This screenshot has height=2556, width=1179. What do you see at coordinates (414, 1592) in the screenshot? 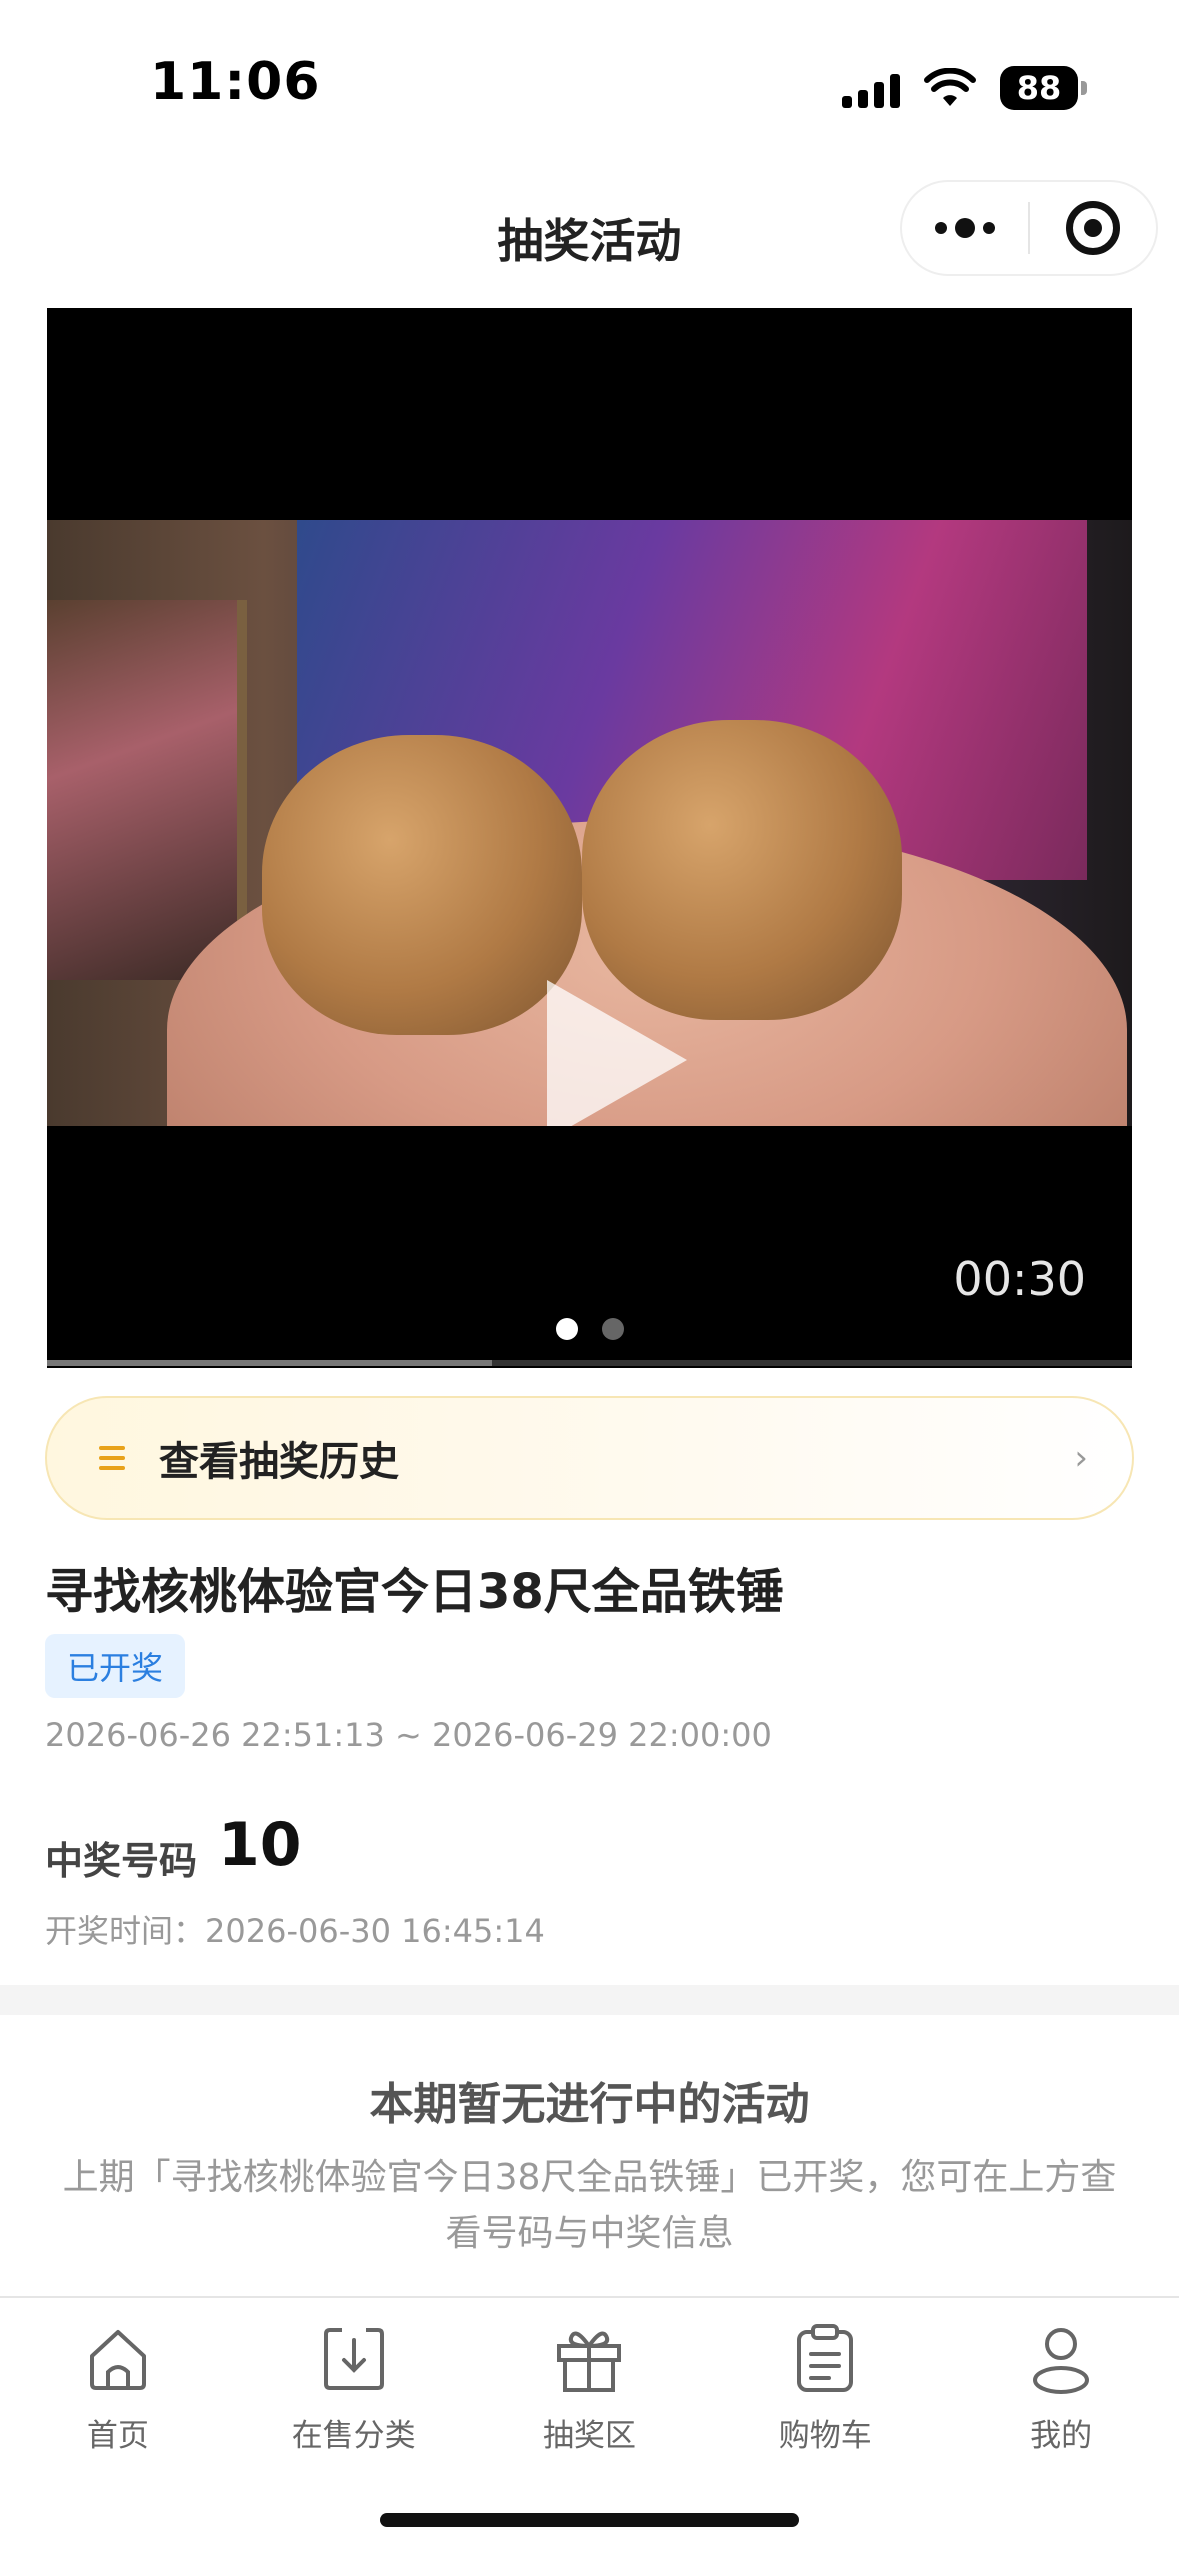
I see `activity-title: 寻找核桃体验官今日38尺全品铁锤` at bounding box center [414, 1592].